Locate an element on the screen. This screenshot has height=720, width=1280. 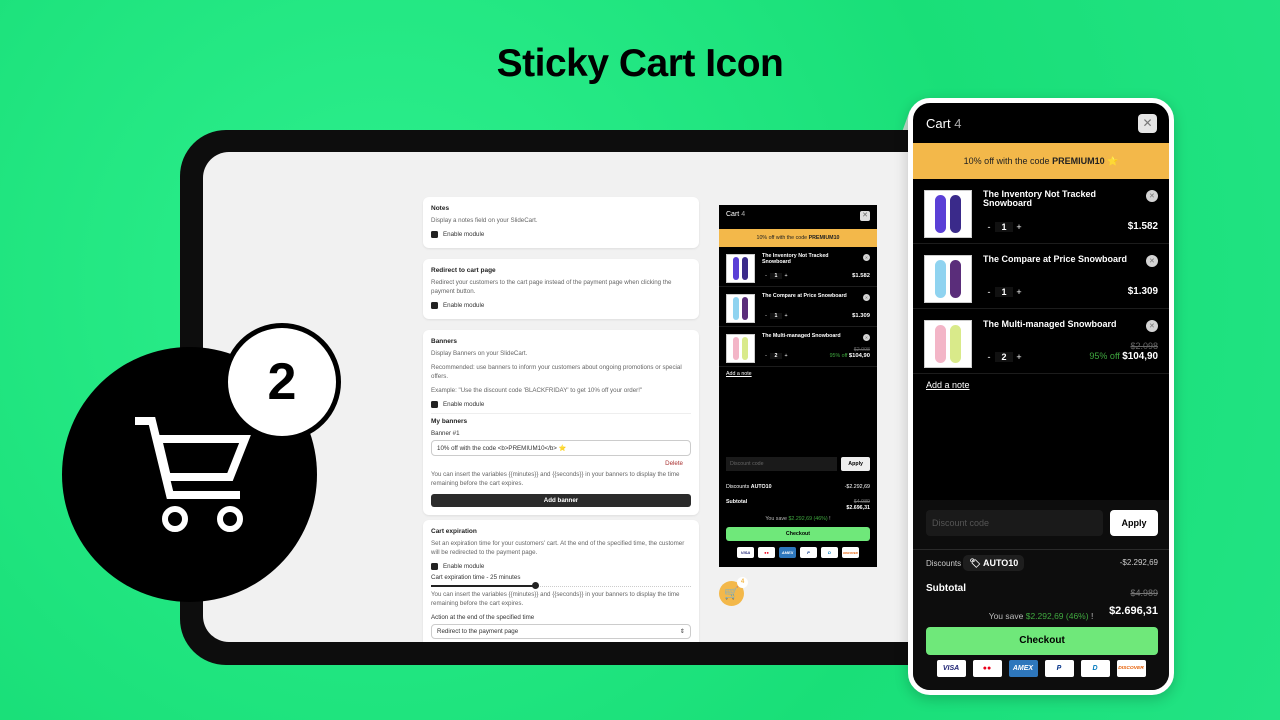
payment-icon-: ●● is located at coordinates (766, 552).